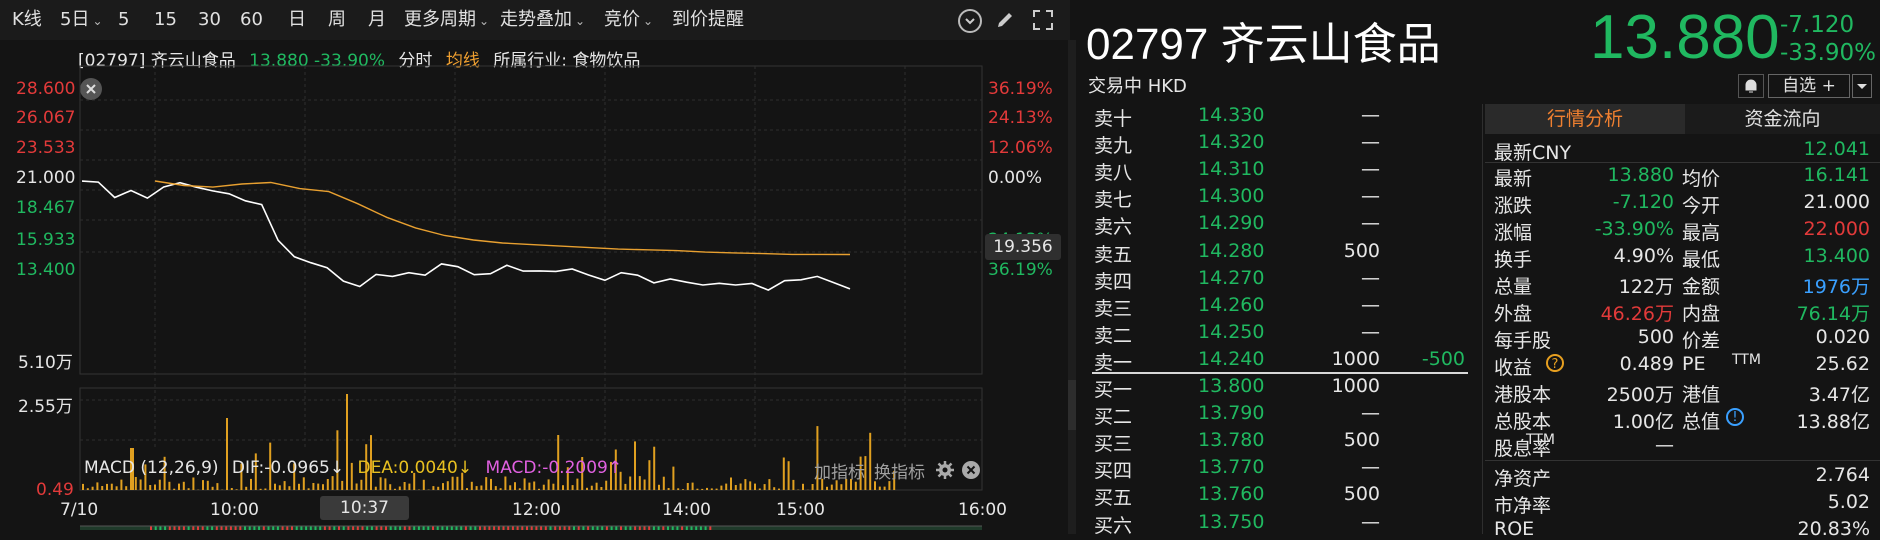 The width and height of the screenshot is (1880, 540). What do you see at coordinates (1862, 86) in the screenshot?
I see `watchlist-dropdown-icon` at bounding box center [1862, 86].